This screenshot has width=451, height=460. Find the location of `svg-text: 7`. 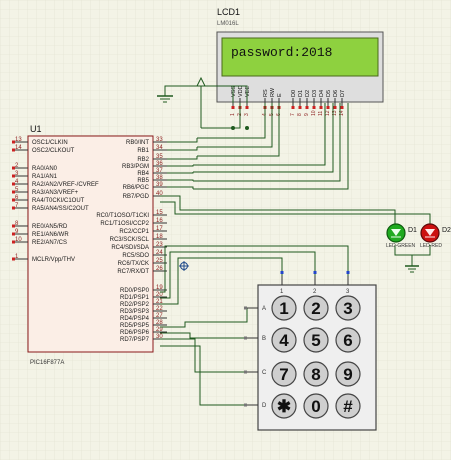

svg-text: 7 is located at coordinates (283, 374).